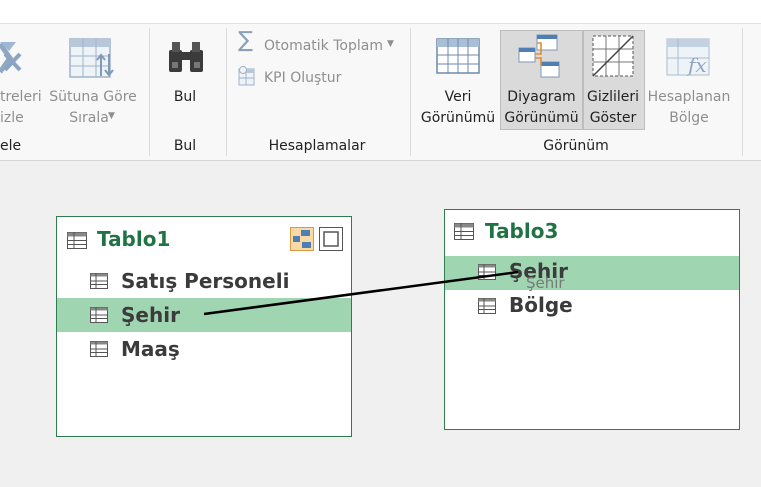  Describe the element at coordinates (185, 97) in the screenshot. I see `find-button: Bul` at that location.